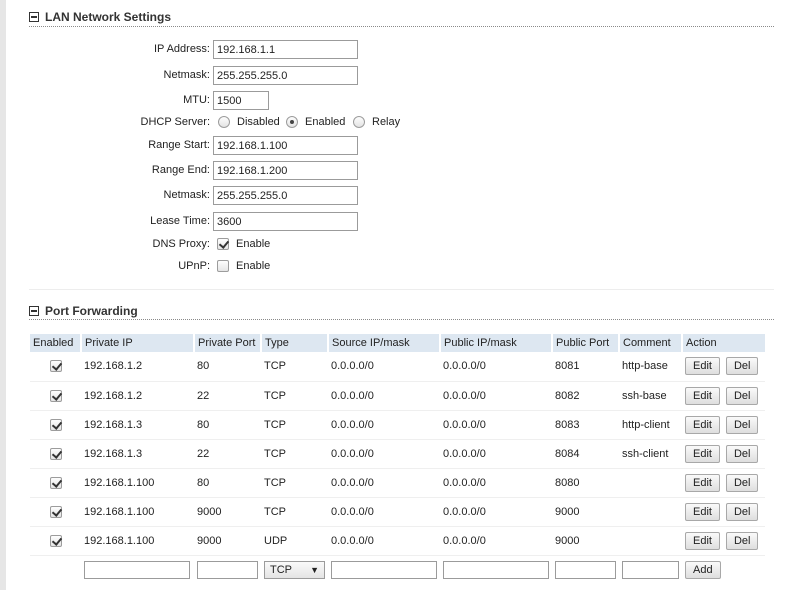  I want to click on row-public-port: 8083, so click(585, 425).